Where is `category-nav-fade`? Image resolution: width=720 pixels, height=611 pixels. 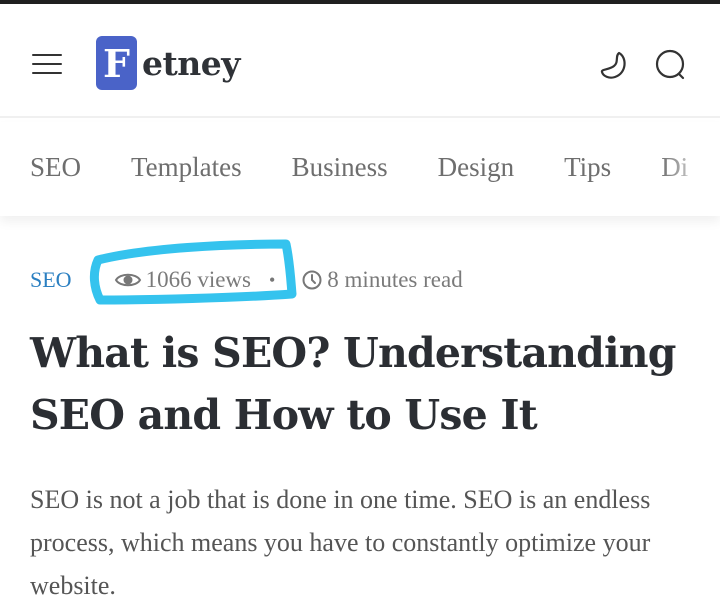 category-nav-fade is located at coordinates (690, 169).